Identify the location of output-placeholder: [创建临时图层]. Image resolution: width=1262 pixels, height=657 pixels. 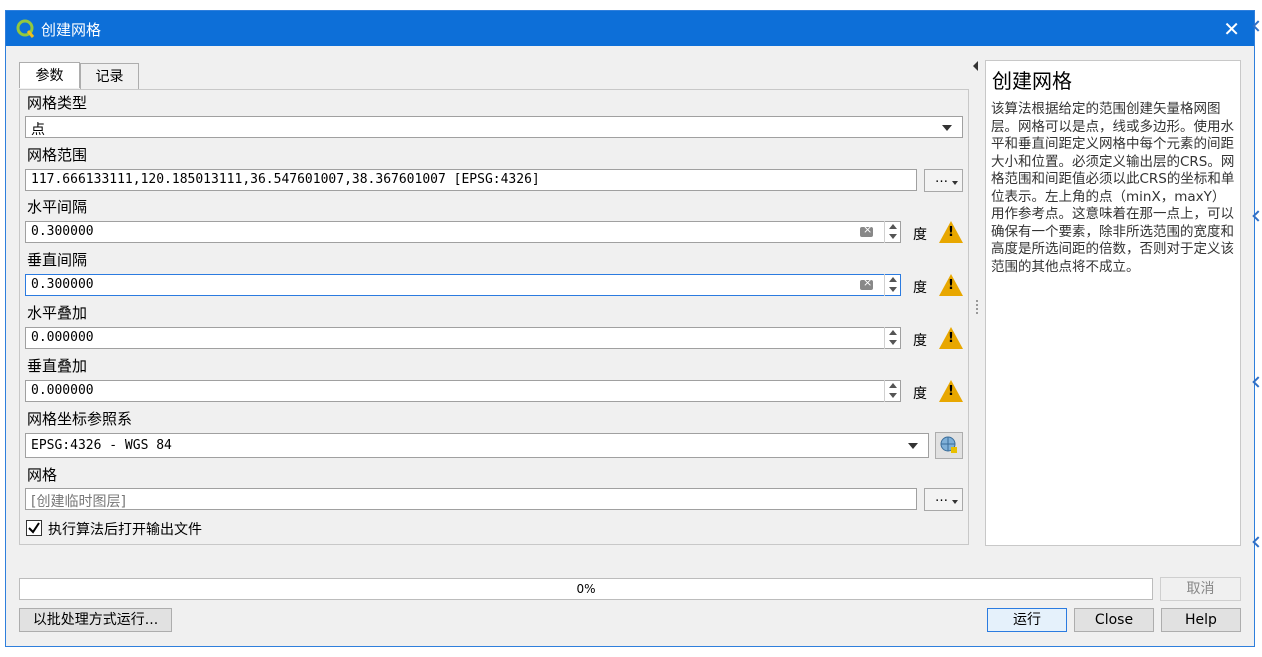
(78, 502).